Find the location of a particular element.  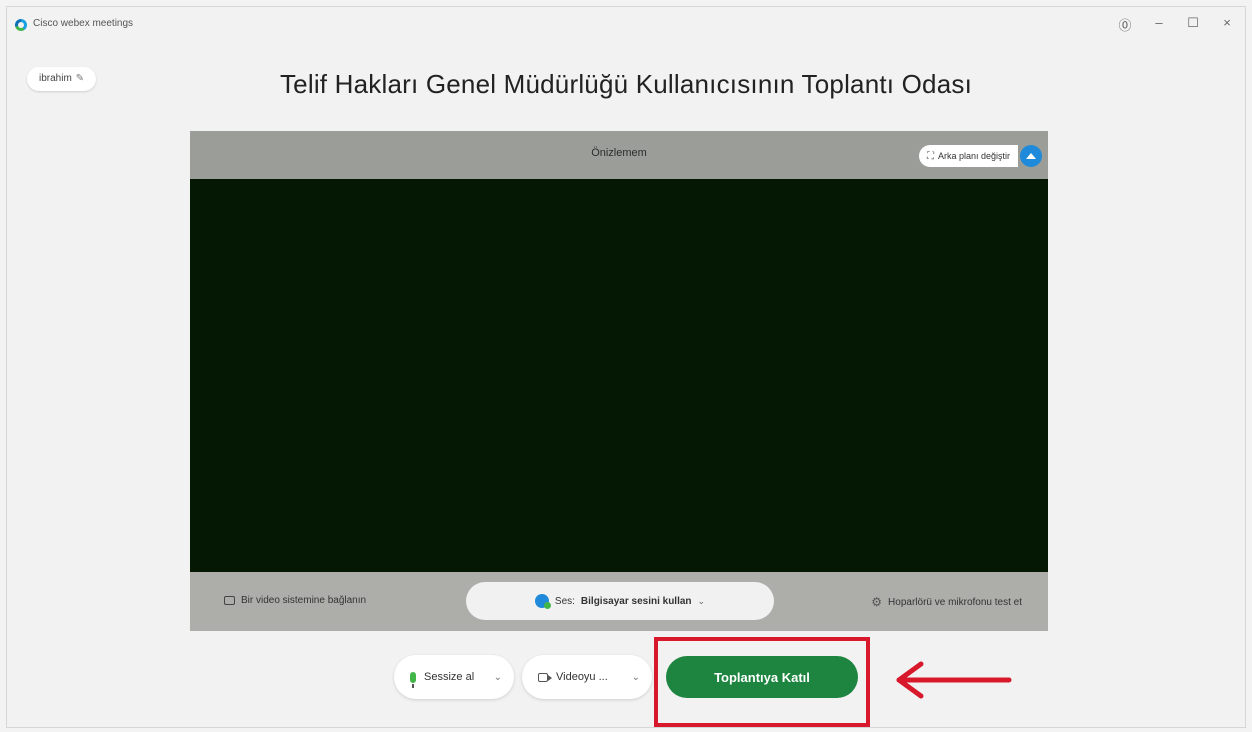

speaker-mic-test-button: ⚙ Hoparlörü ve mikrofonu test et is located at coordinates (946, 602).